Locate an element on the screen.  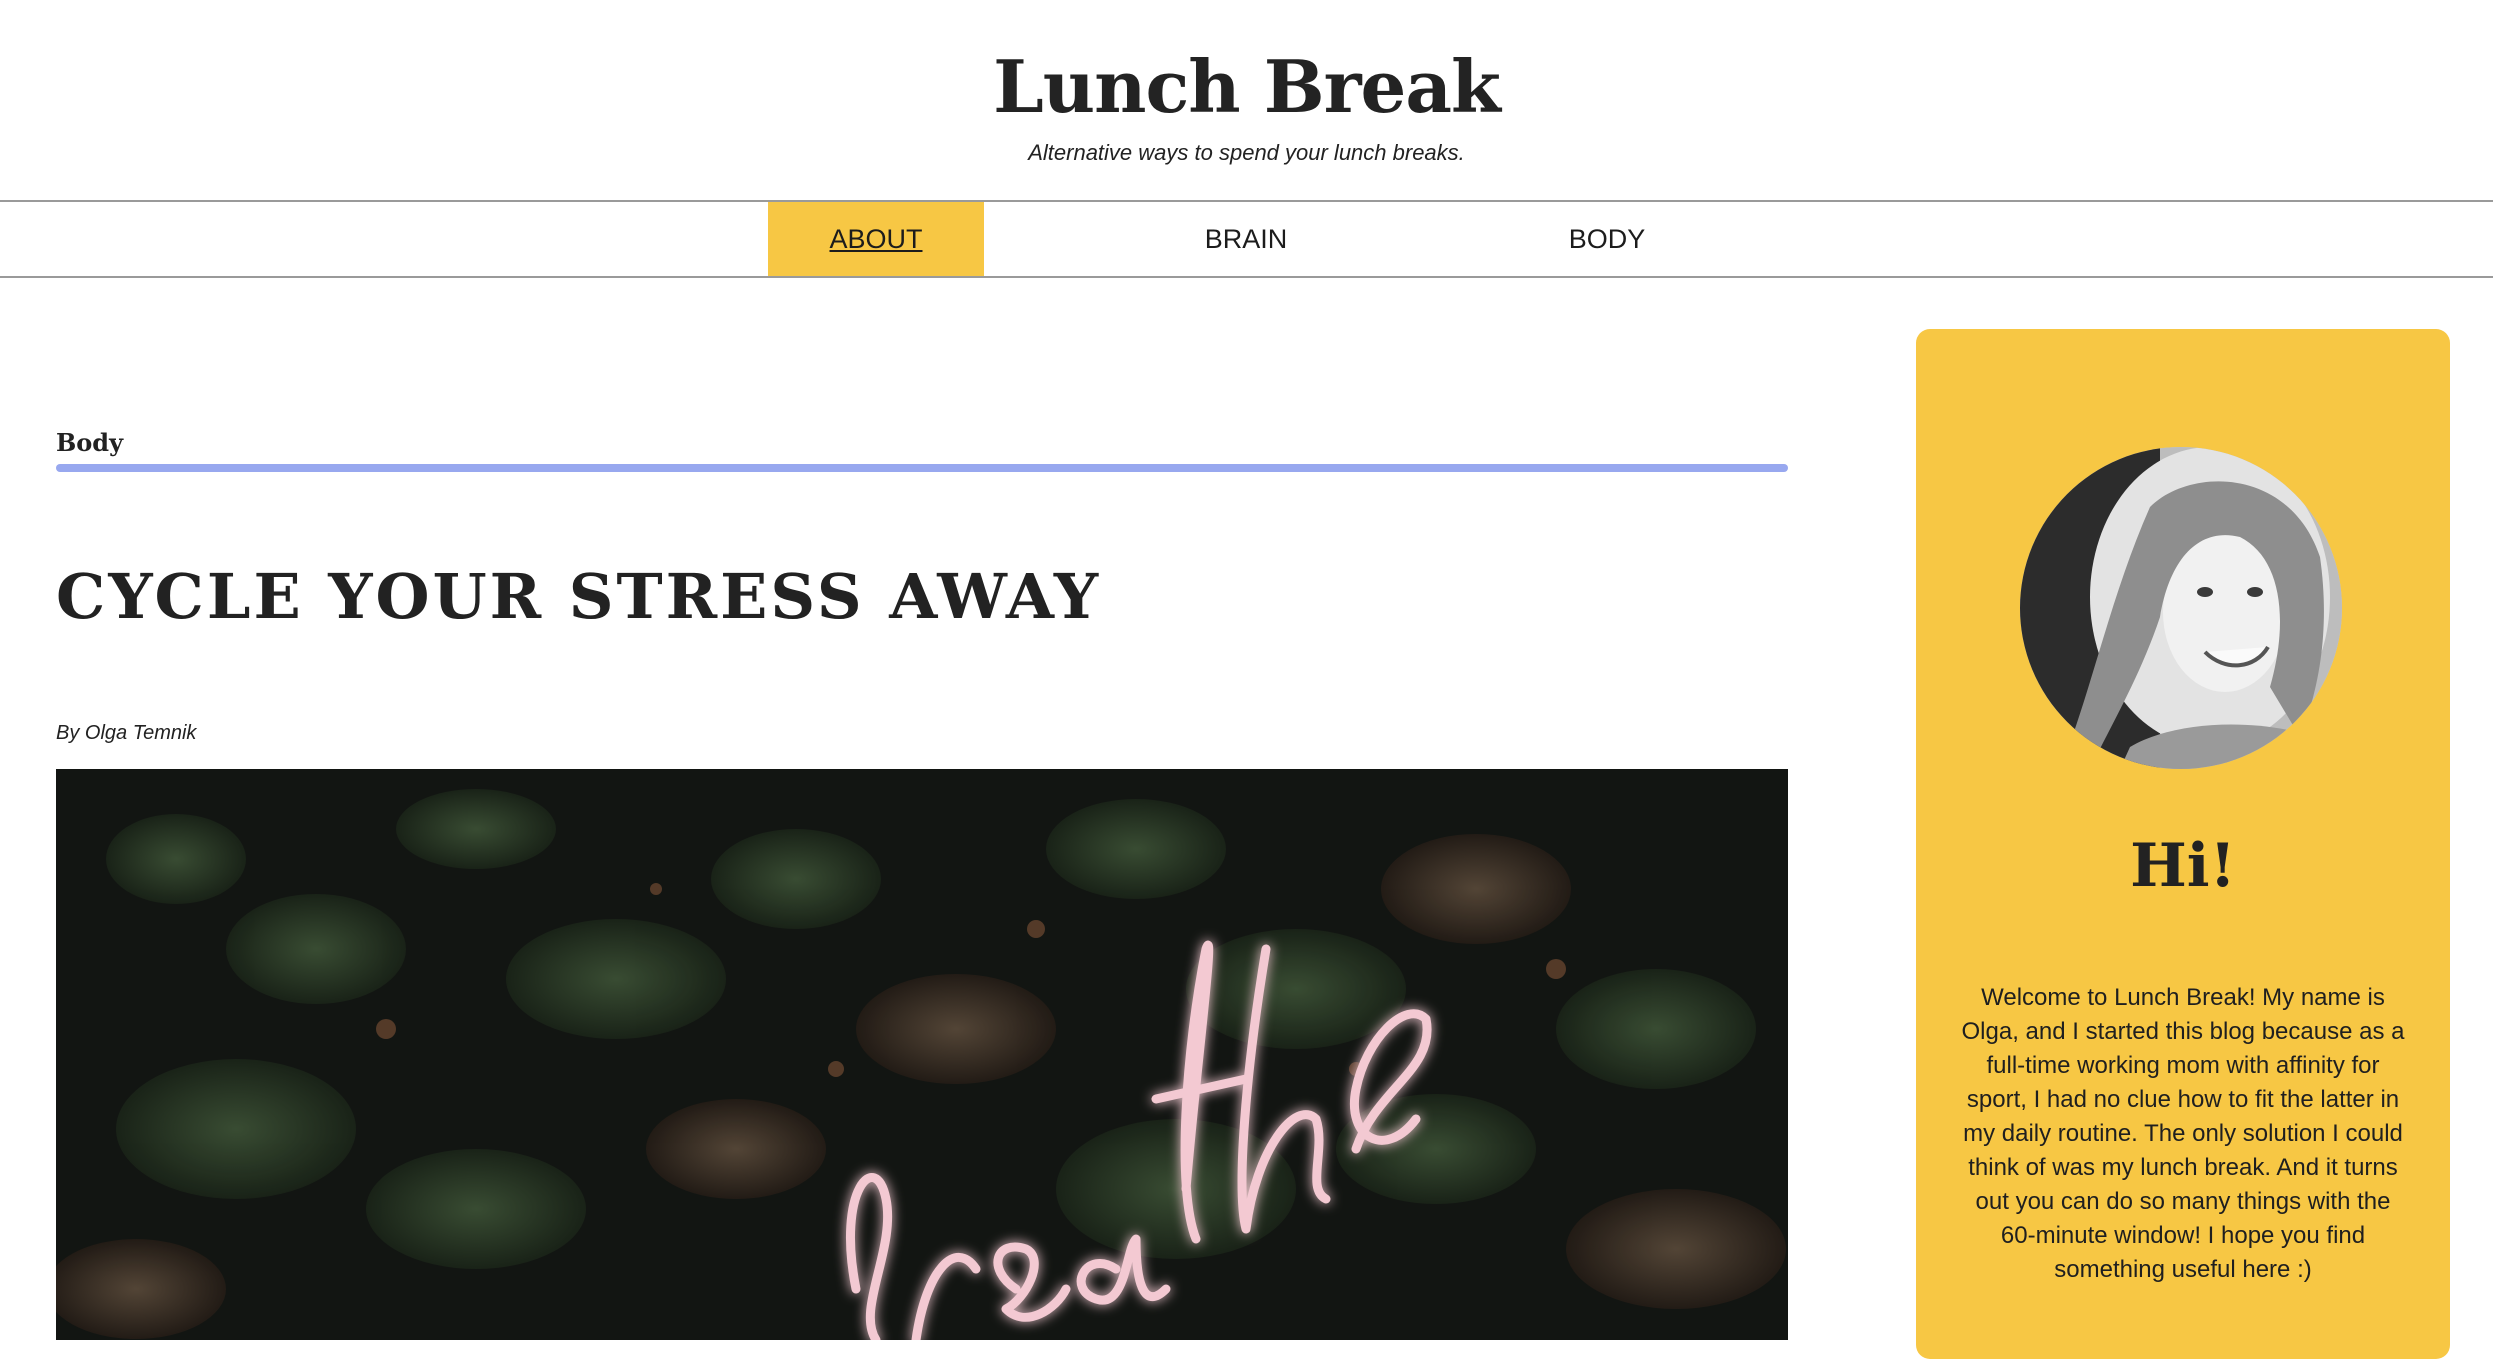
main-nav: ABOUT BRAIN BODY is located at coordinates (1246, 239).